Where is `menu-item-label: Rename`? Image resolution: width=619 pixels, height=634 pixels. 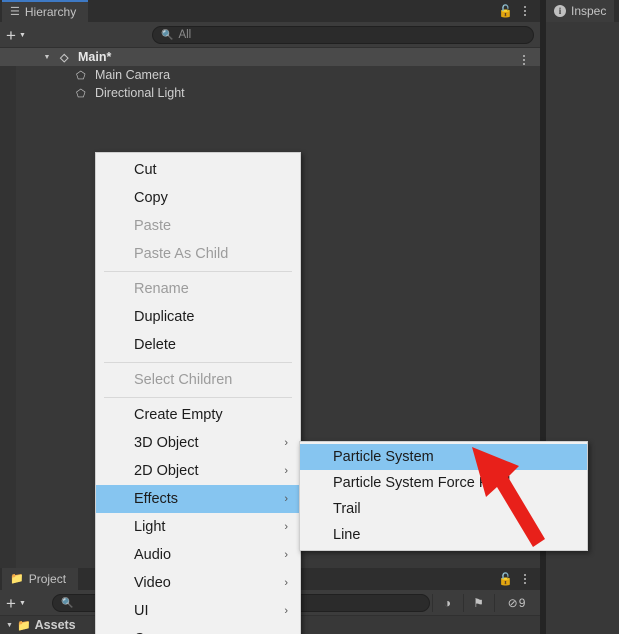 menu-item-label: Rename is located at coordinates (161, 289).